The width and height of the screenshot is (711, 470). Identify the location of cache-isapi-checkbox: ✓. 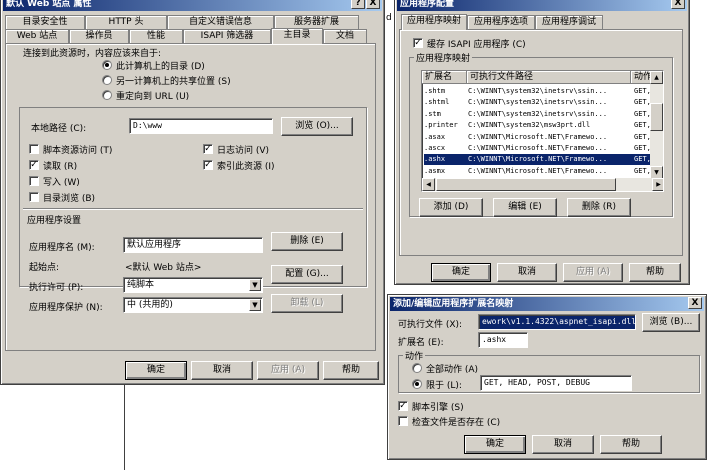
(418, 43).